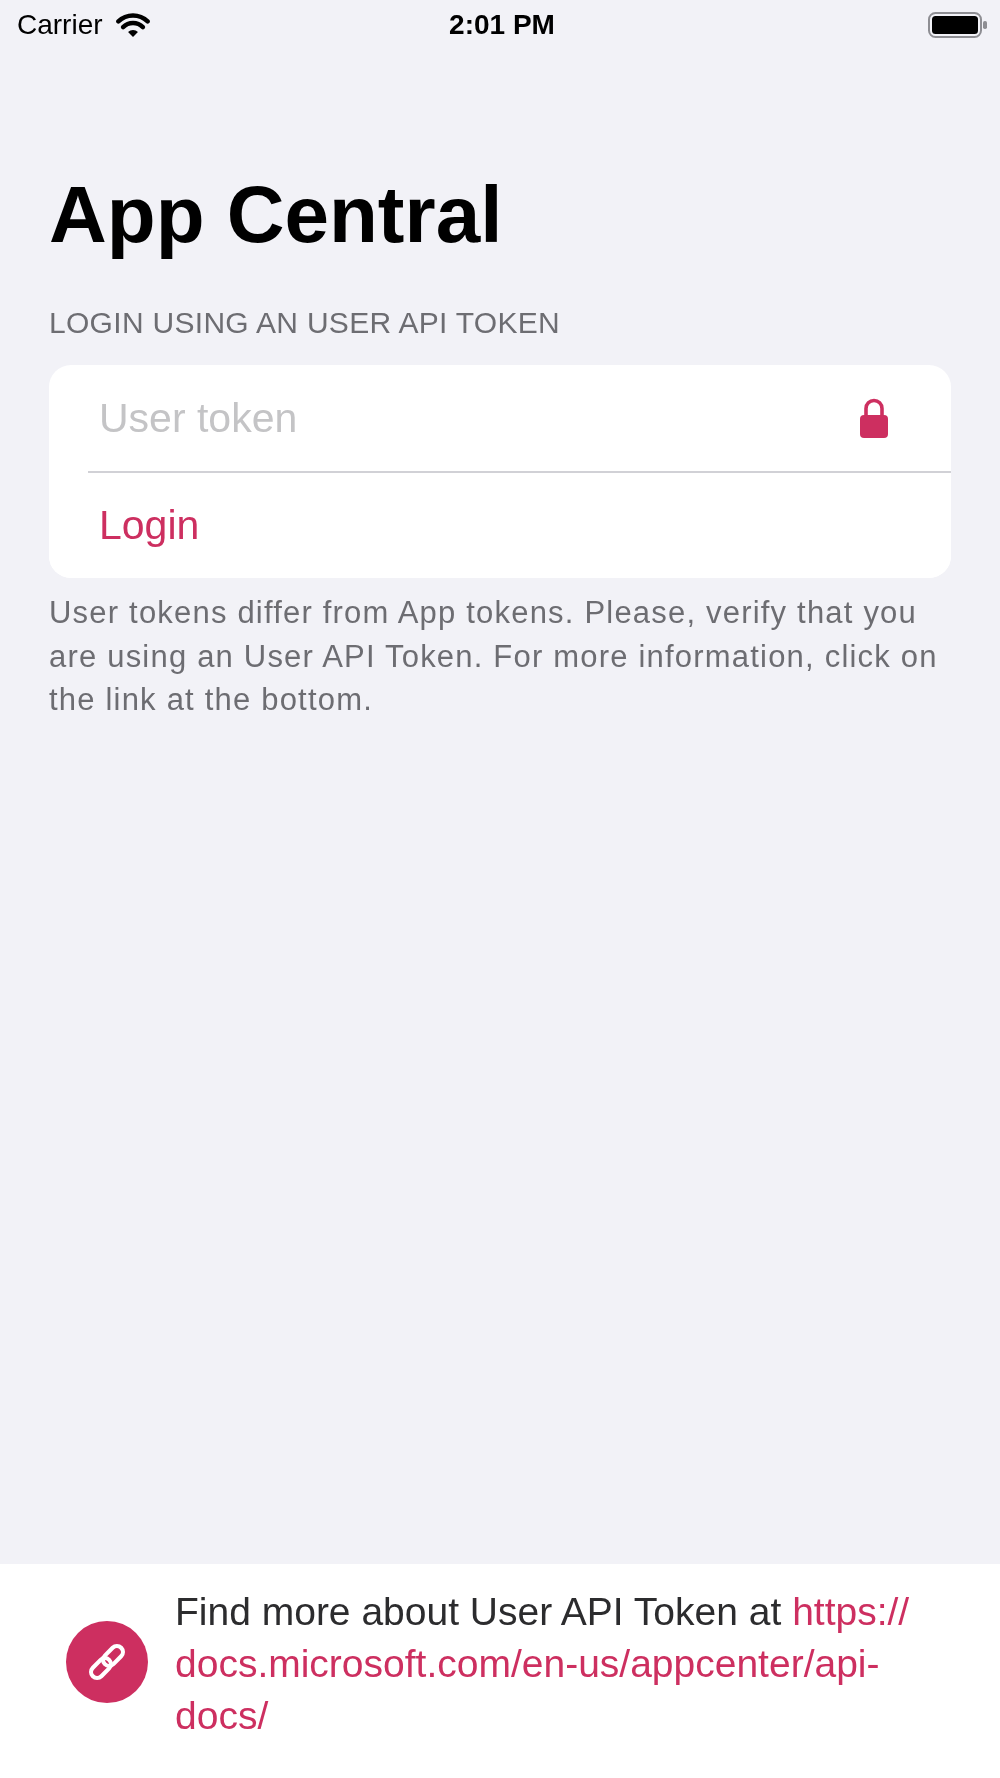  What do you see at coordinates (874, 418) in the screenshot?
I see `lock-icon` at bounding box center [874, 418].